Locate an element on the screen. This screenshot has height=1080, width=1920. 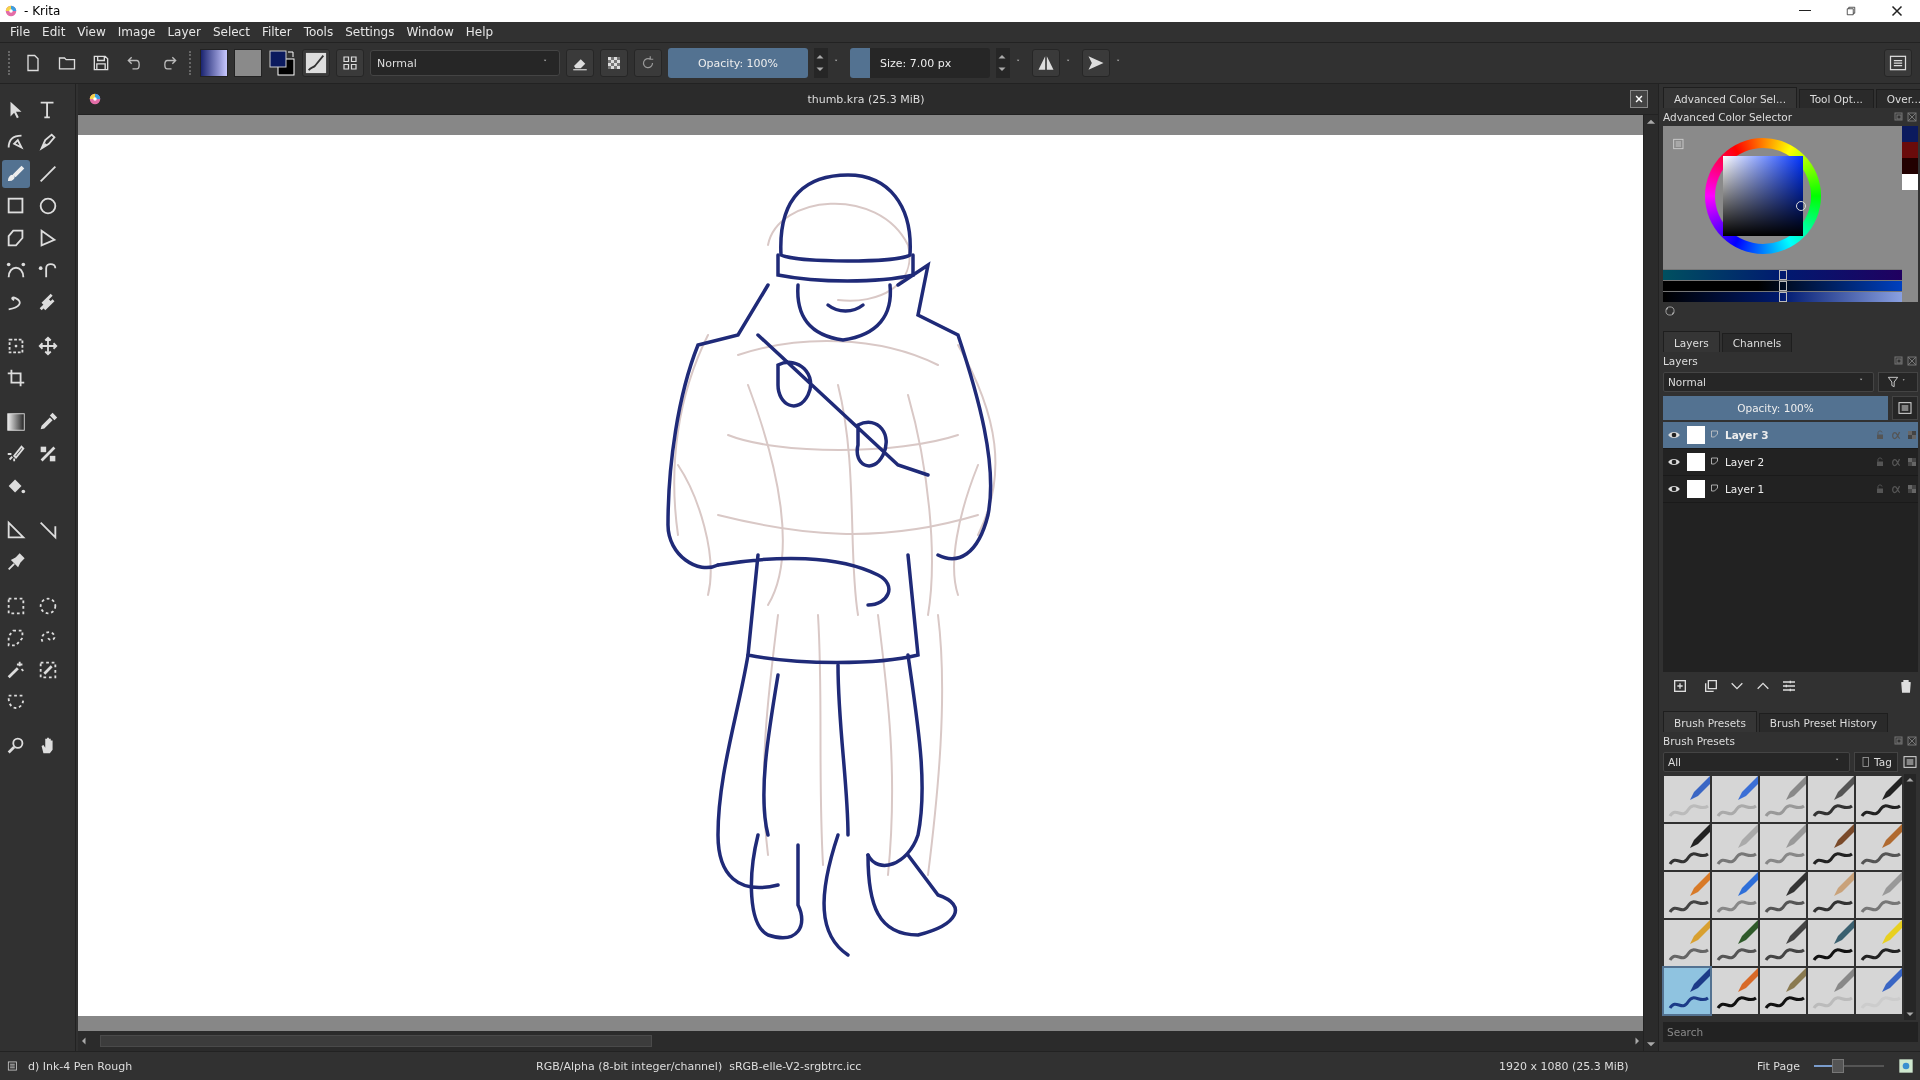
menu-item: Layer is located at coordinates (184, 32).